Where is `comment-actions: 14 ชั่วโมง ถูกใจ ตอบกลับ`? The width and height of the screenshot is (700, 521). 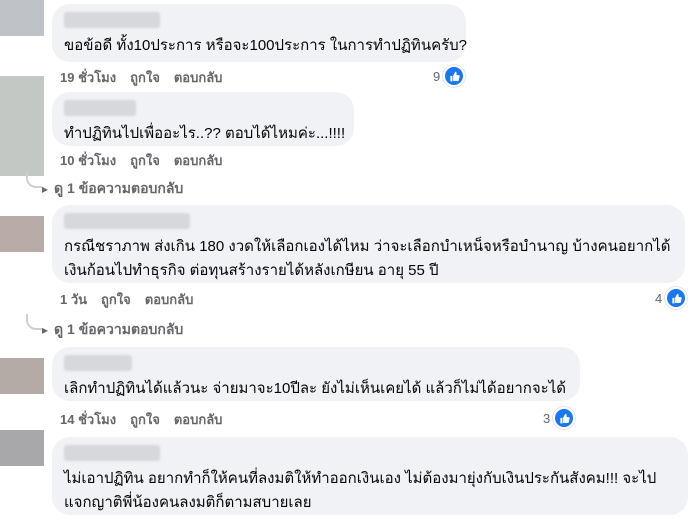
comment-actions: 14 ชั่วโมง ถูกใจ ตอบกลับ is located at coordinates (141, 419).